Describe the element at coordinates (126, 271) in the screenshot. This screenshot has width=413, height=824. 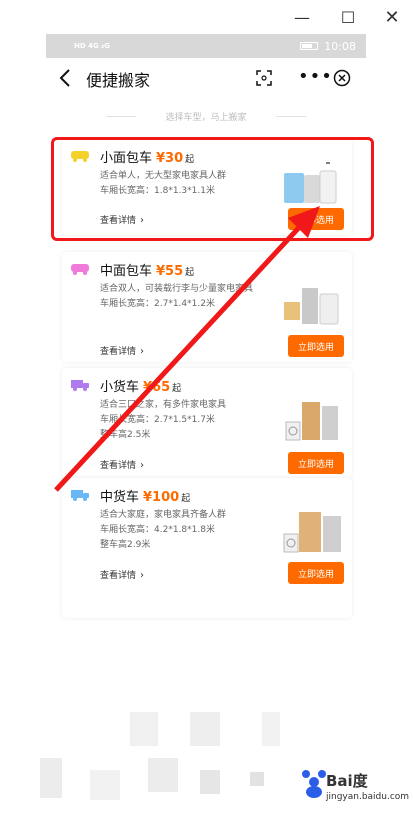
I see `vehicle-name: 中面包车` at that location.